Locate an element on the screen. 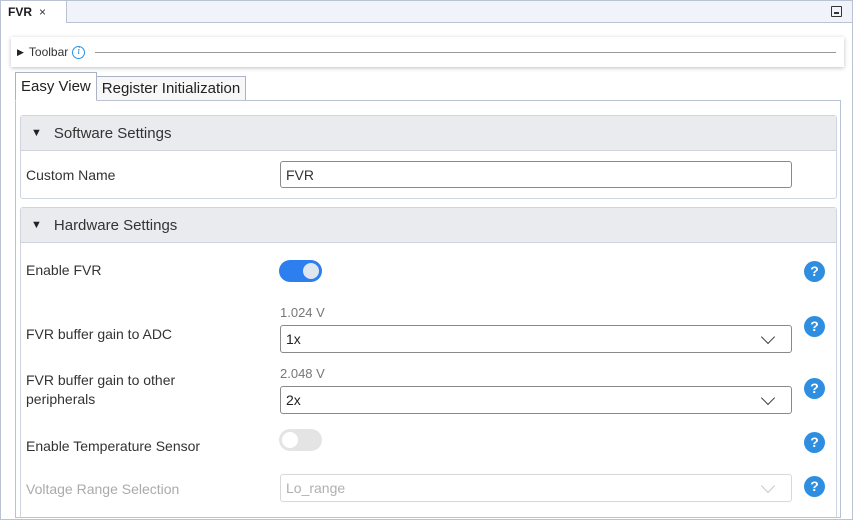 The image size is (853, 520). hardware-settings-header: ▼ Hardware Settings is located at coordinates (428, 225).